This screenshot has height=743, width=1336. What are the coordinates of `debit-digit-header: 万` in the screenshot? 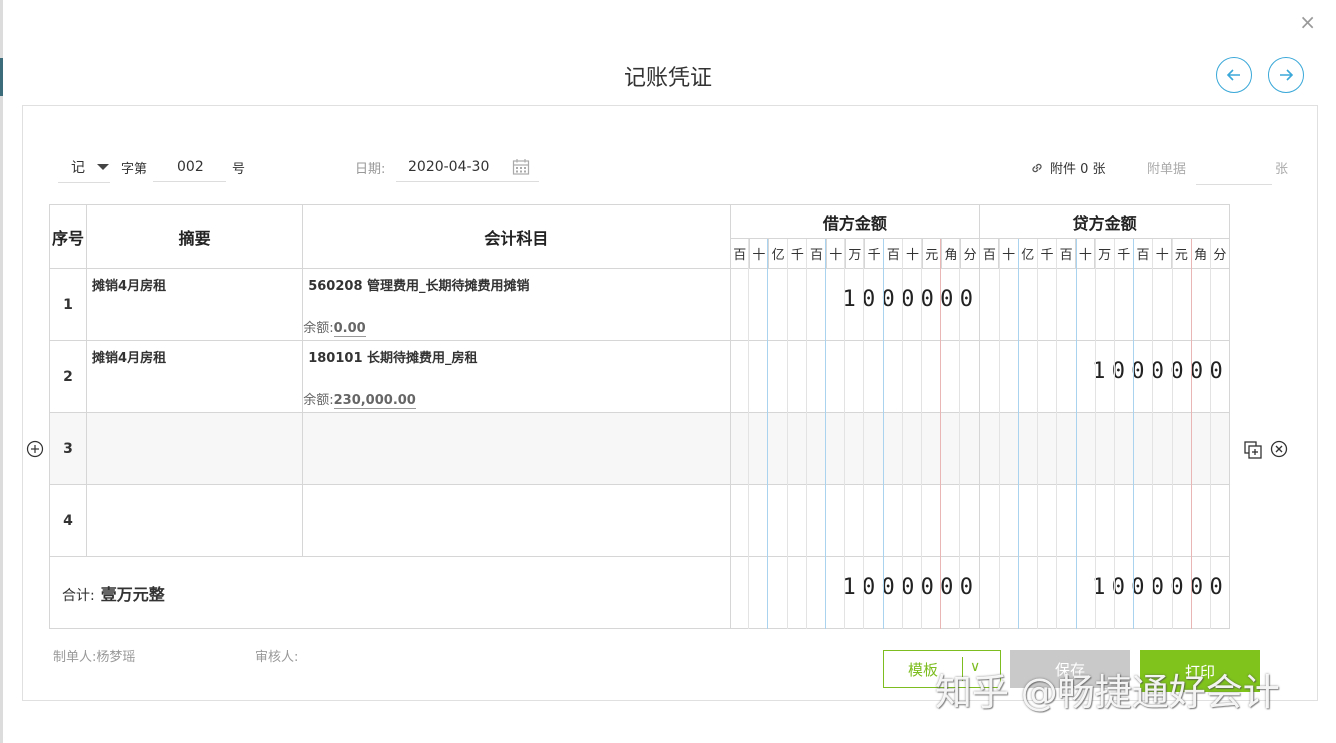 It's located at (855, 253).